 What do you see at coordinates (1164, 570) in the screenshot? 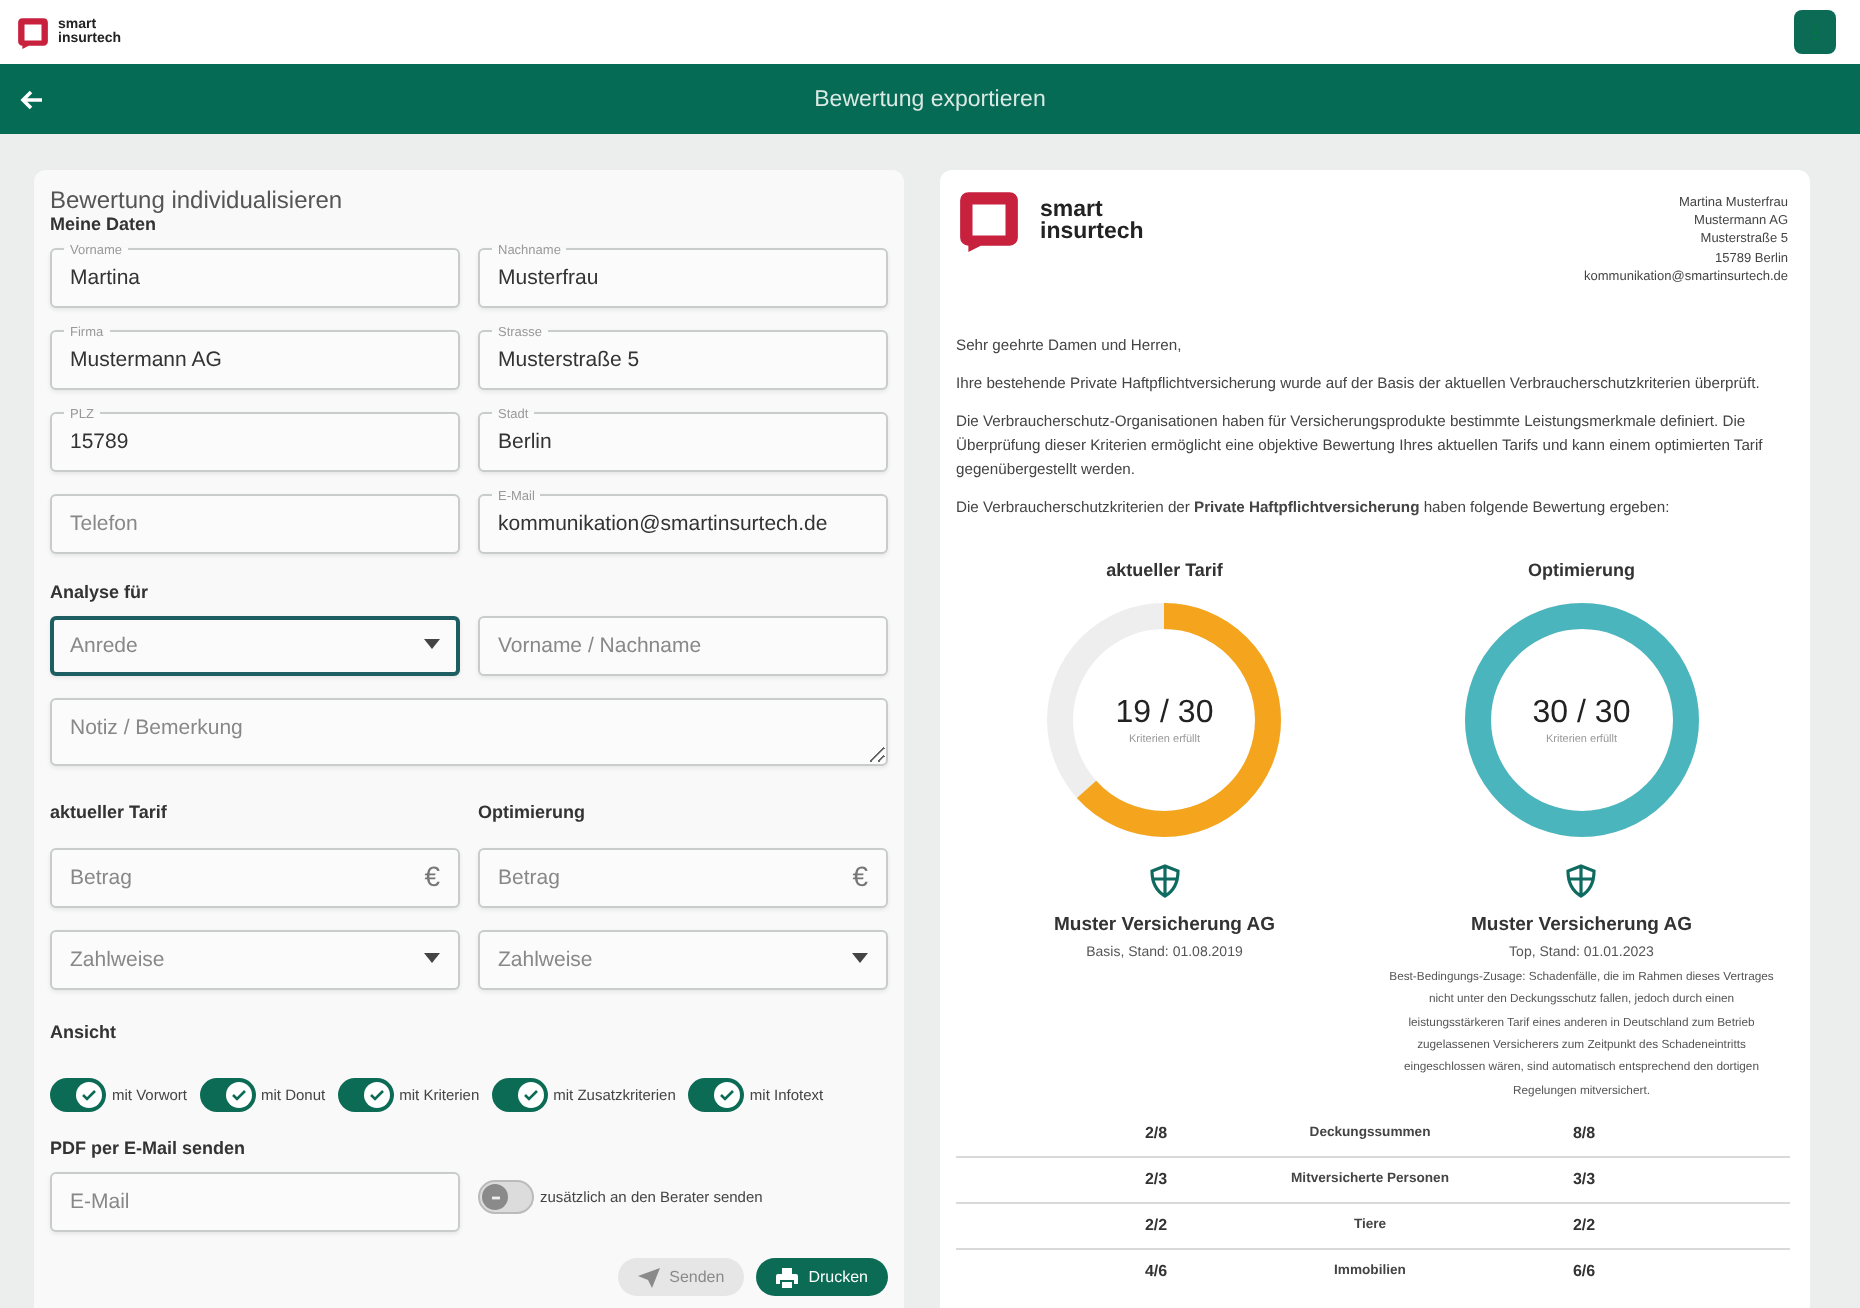
I see `column-heading: aktueller Tarif` at bounding box center [1164, 570].